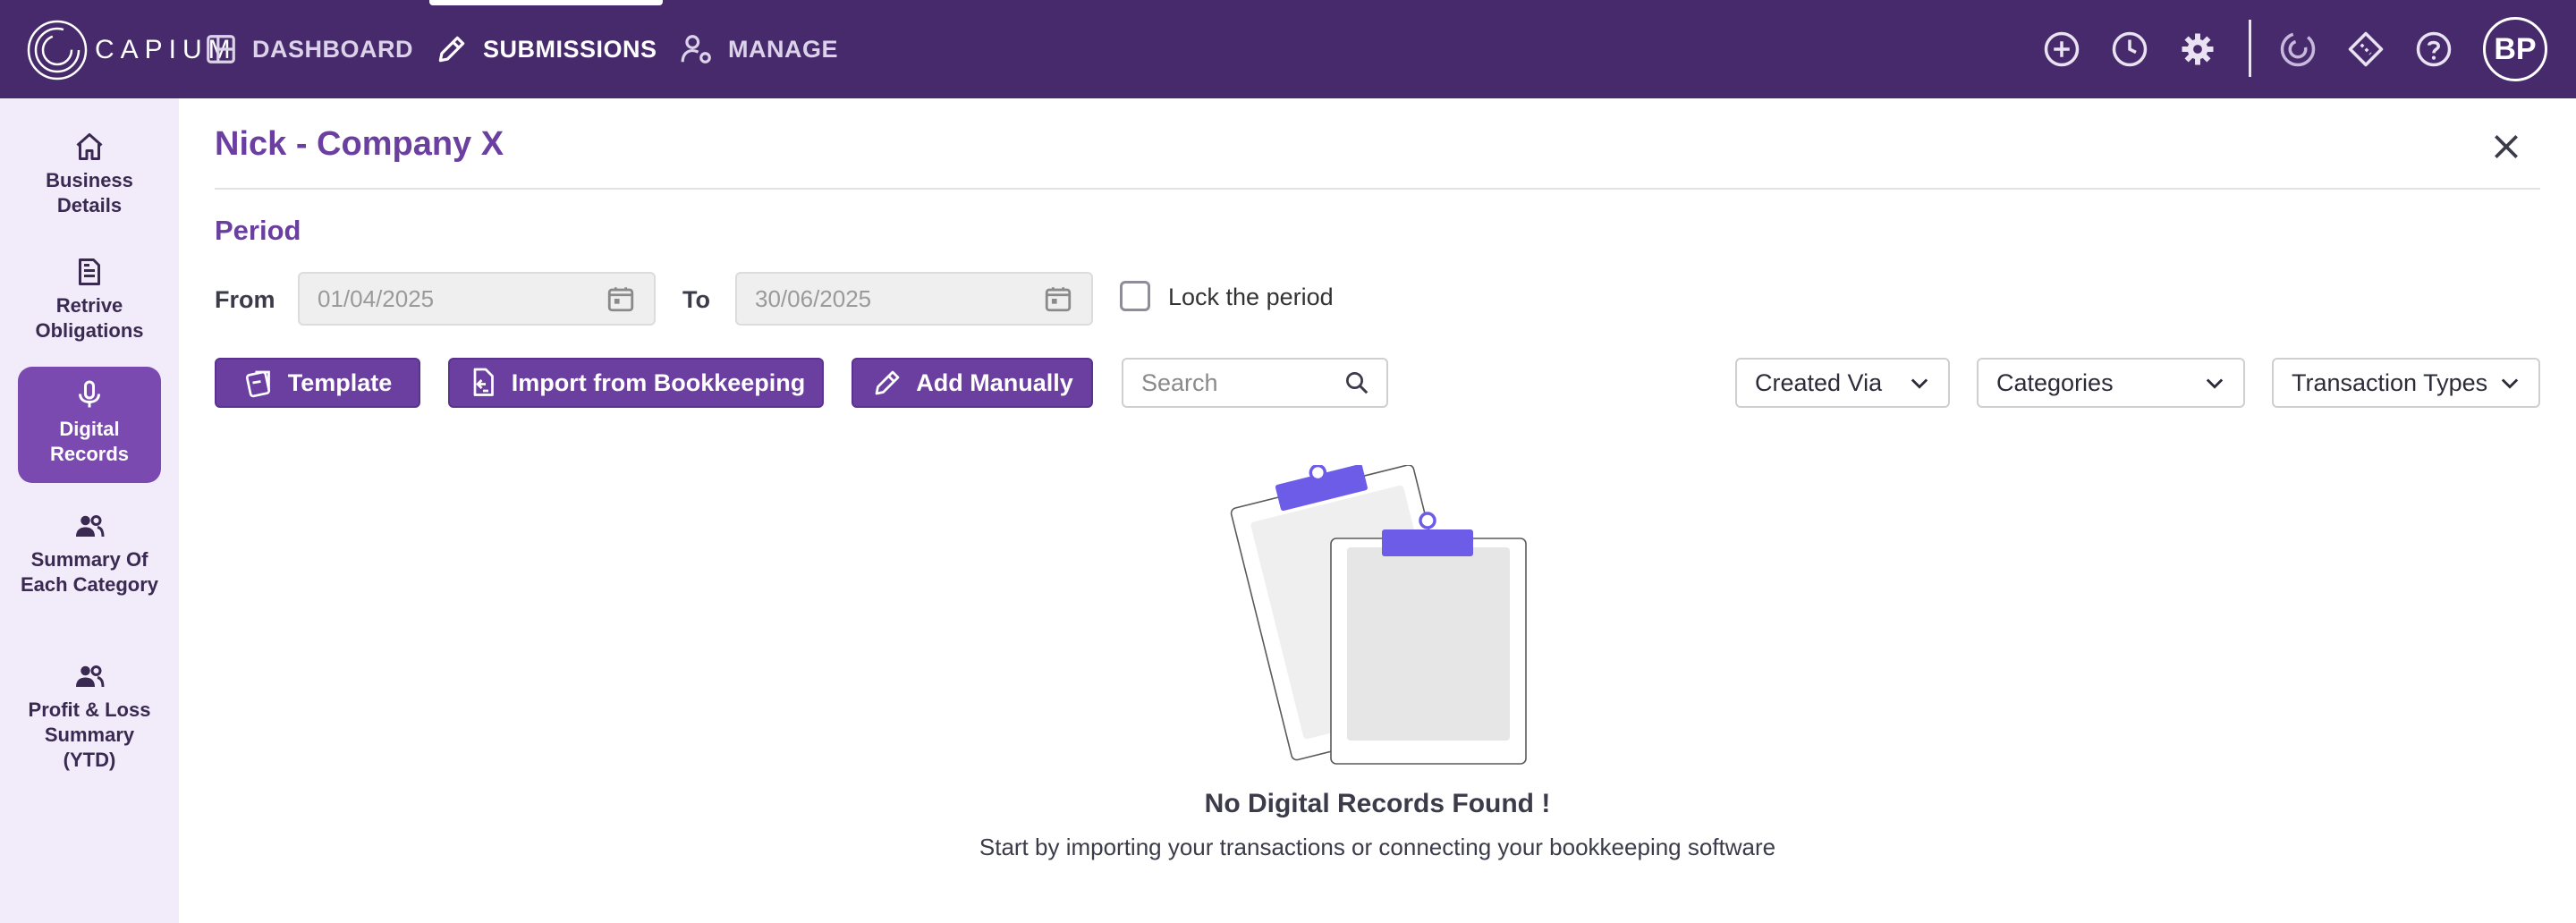 The height and width of the screenshot is (923, 2576). I want to click on import-button-label: Import from Bookkeeping, so click(658, 382).